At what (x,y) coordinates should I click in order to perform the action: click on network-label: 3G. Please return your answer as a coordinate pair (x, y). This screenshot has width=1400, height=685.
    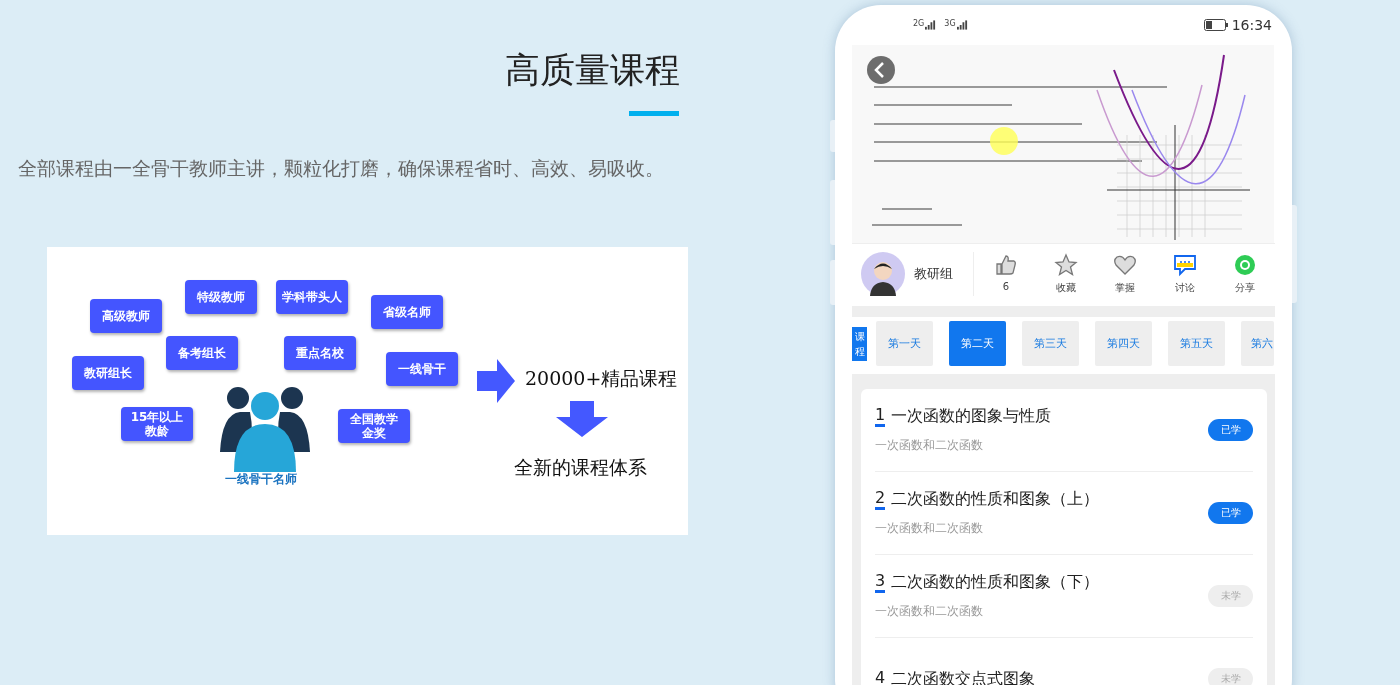
    Looking at the image, I should click on (950, 24).